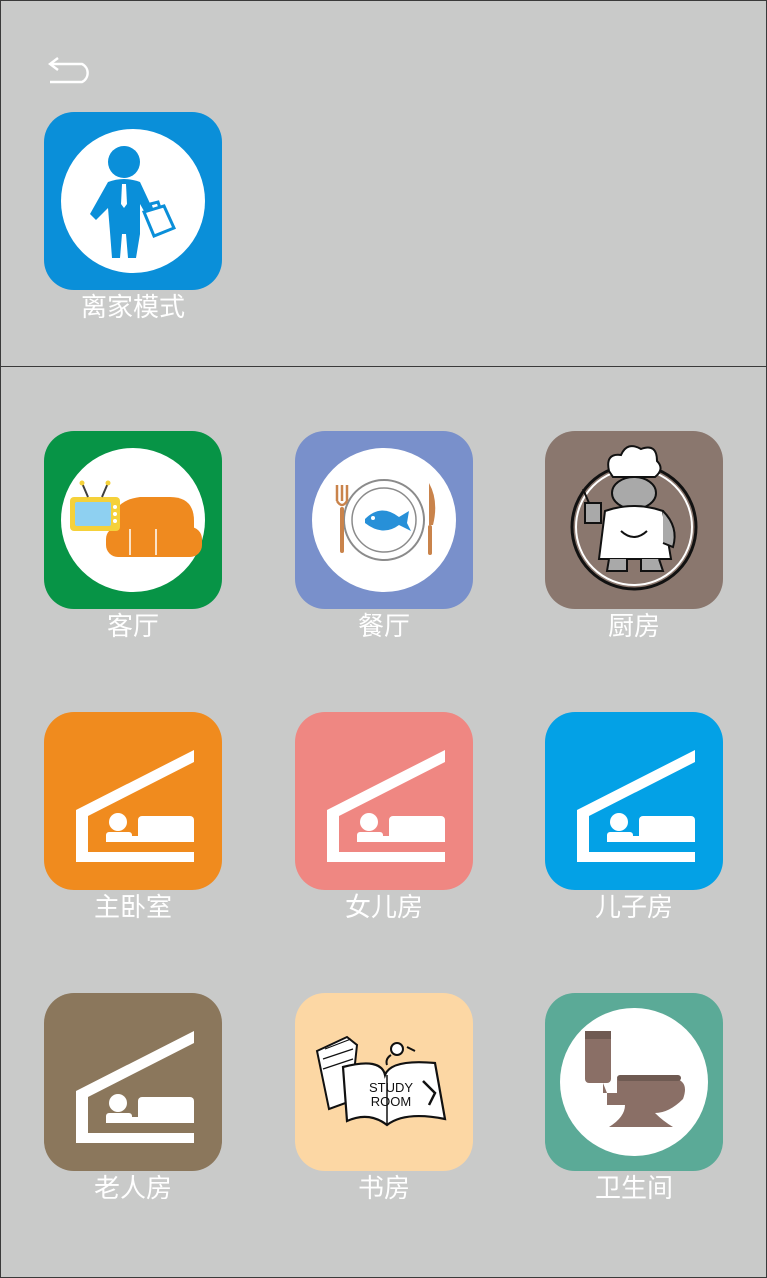  I want to click on plate-fish-icon, so click(384, 520).